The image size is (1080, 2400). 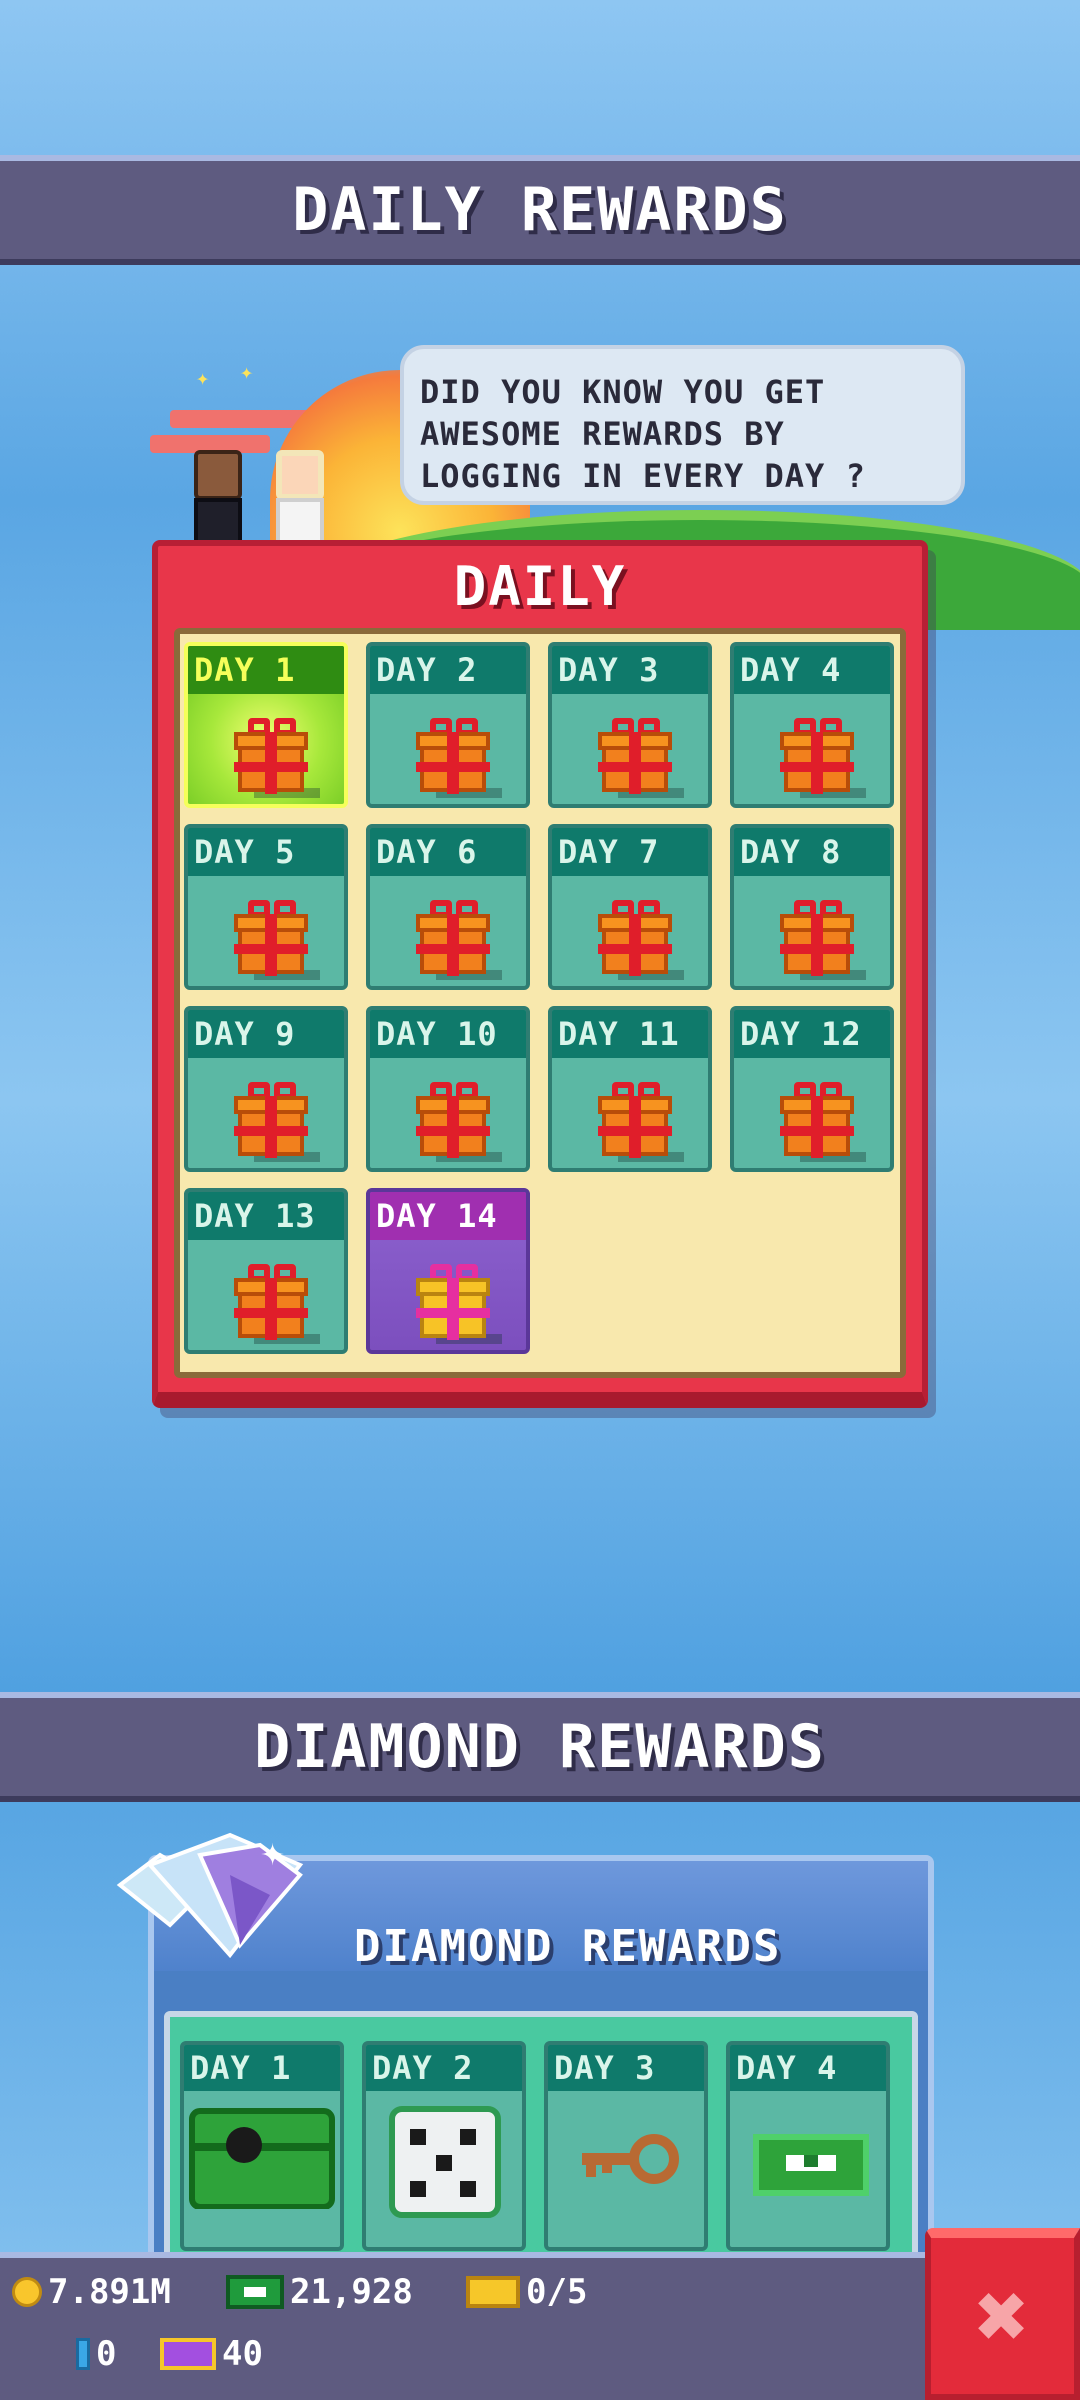 I want to click on day-cell-1: DAY 1, so click(x=266, y=725).